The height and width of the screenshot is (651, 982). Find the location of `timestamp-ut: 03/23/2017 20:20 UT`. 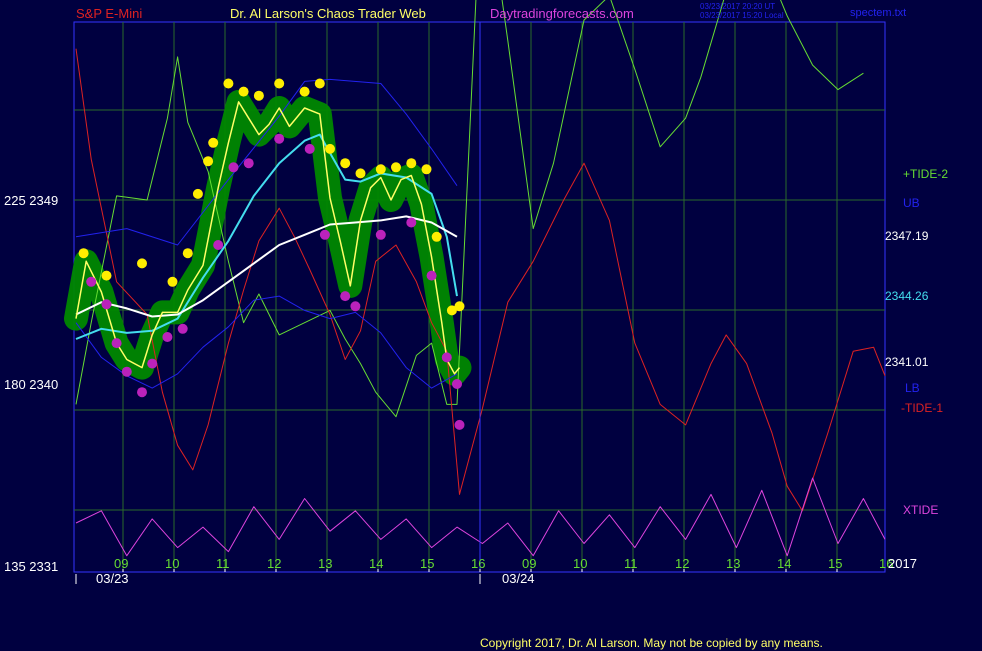

timestamp-ut: 03/23/2017 20:20 UT is located at coordinates (738, 6).